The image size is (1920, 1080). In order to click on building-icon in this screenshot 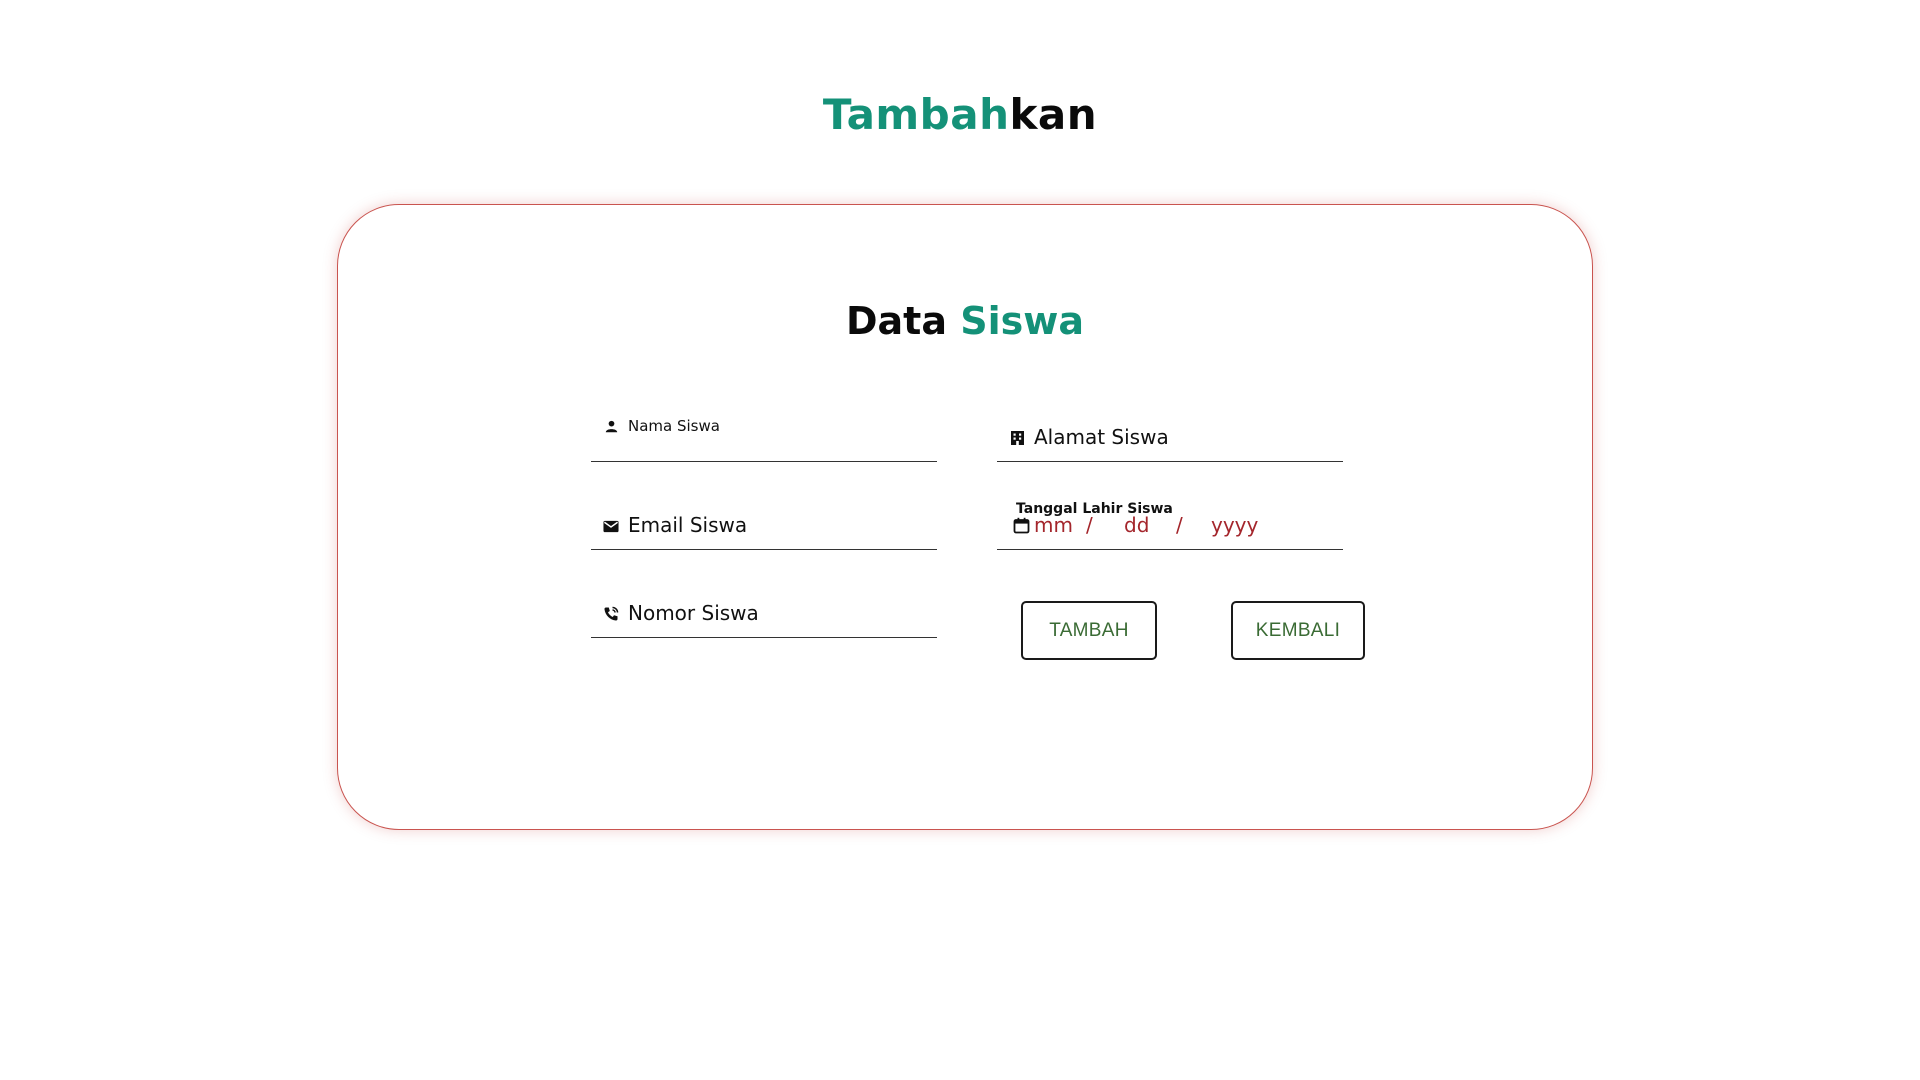, I will do `click(1017, 438)`.